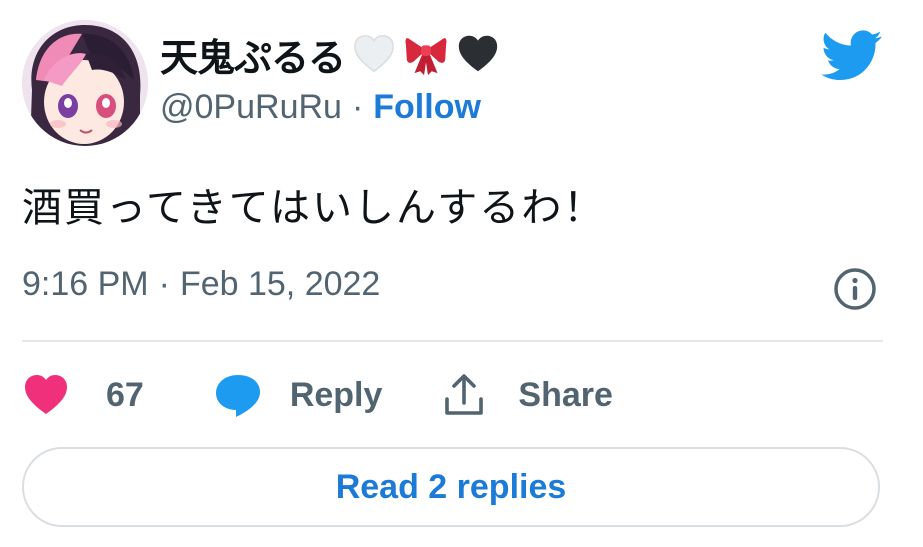 This screenshot has width=923, height=547. What do you see at coordinates (125, 394) in the screenshot?
I see `like-count: 67` at bounding box center [125, 394].